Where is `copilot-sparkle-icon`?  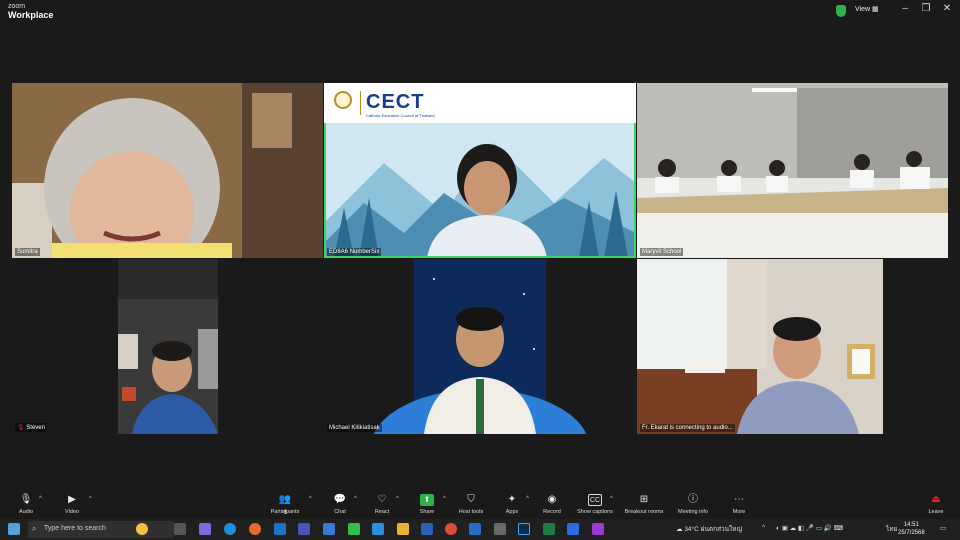 copilot-sparkle-icon is located at coordinates (142, 529).